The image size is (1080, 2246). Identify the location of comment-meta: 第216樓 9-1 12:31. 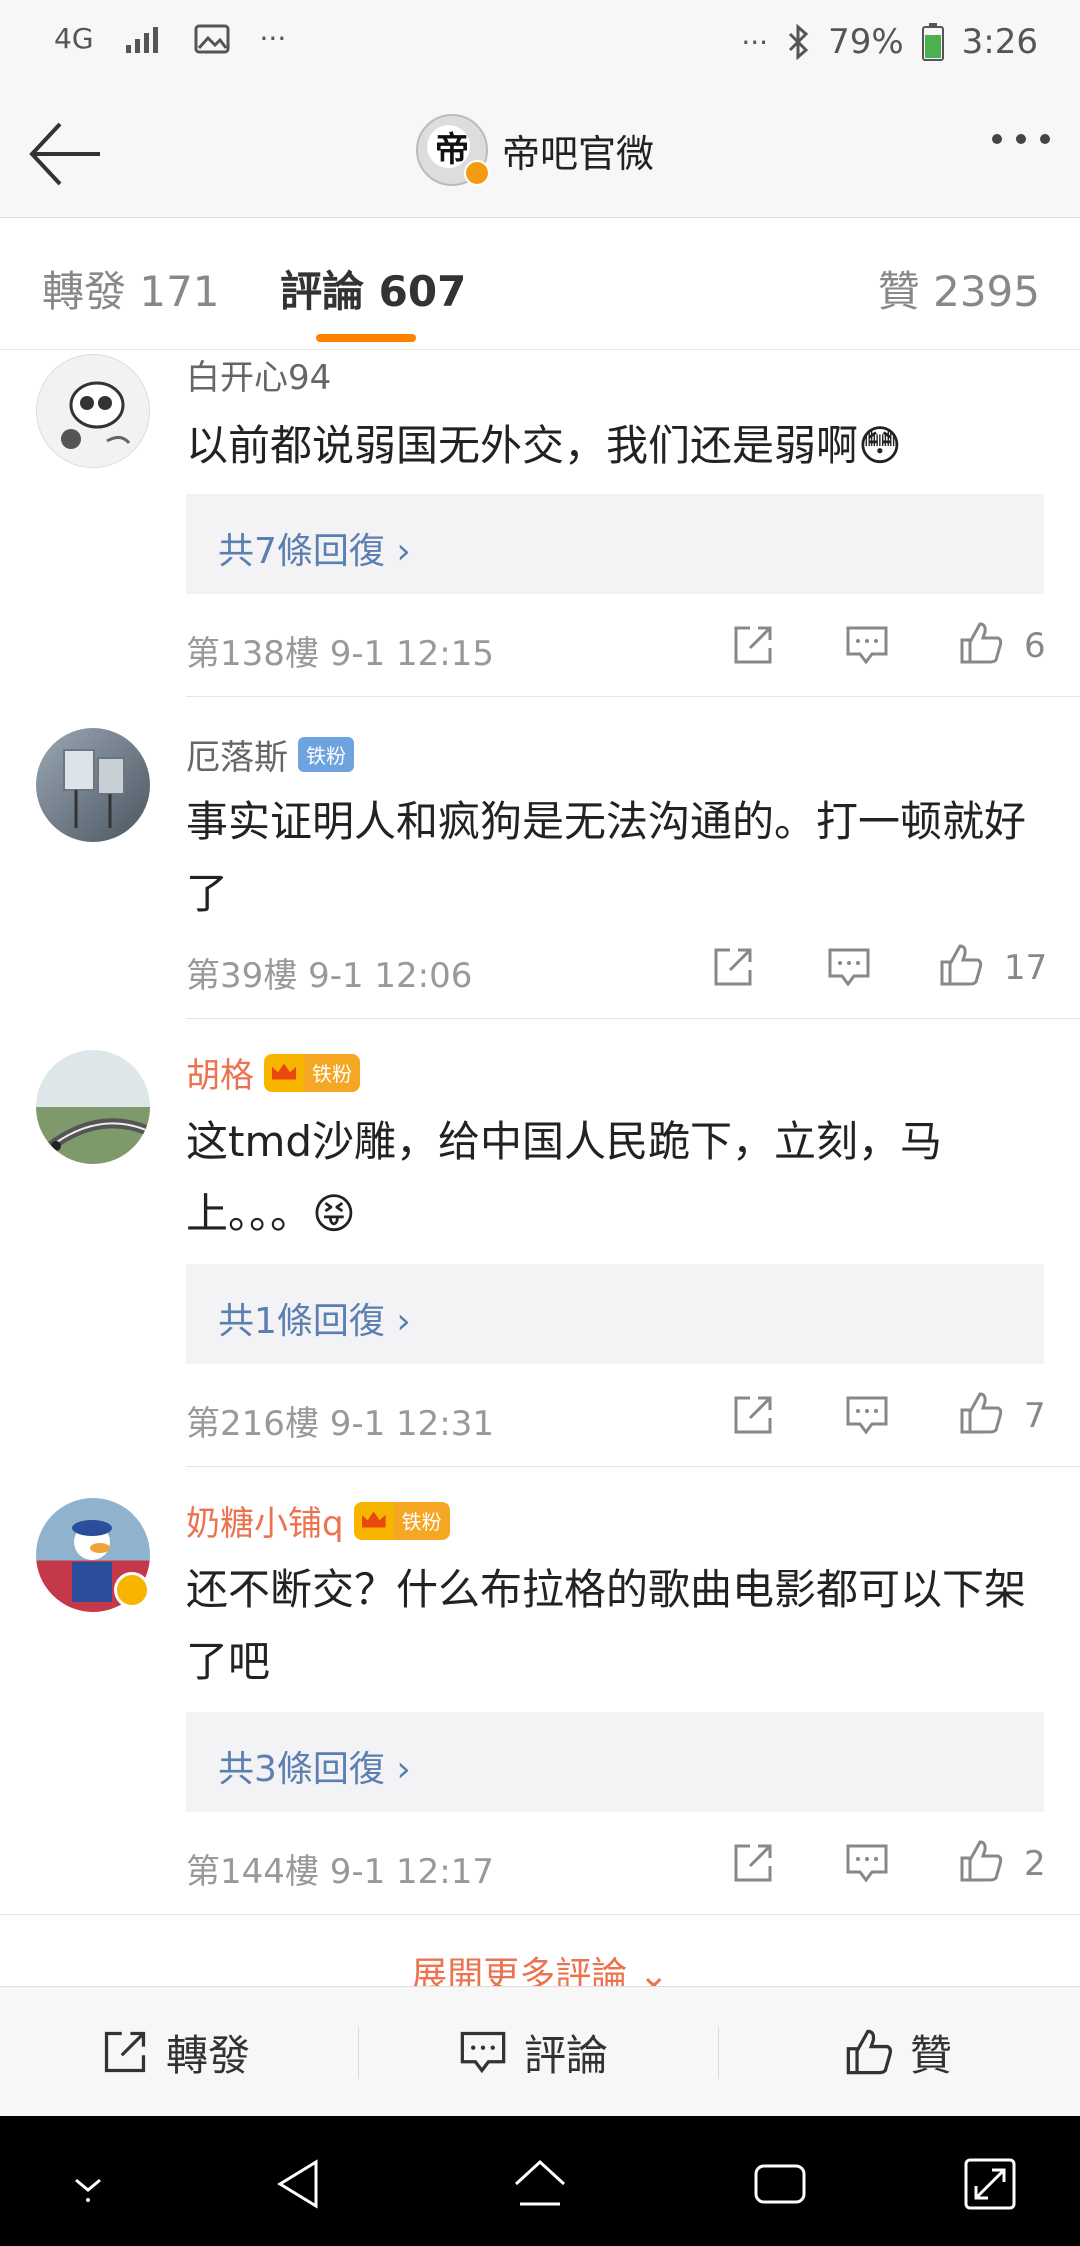
(340, 1424).